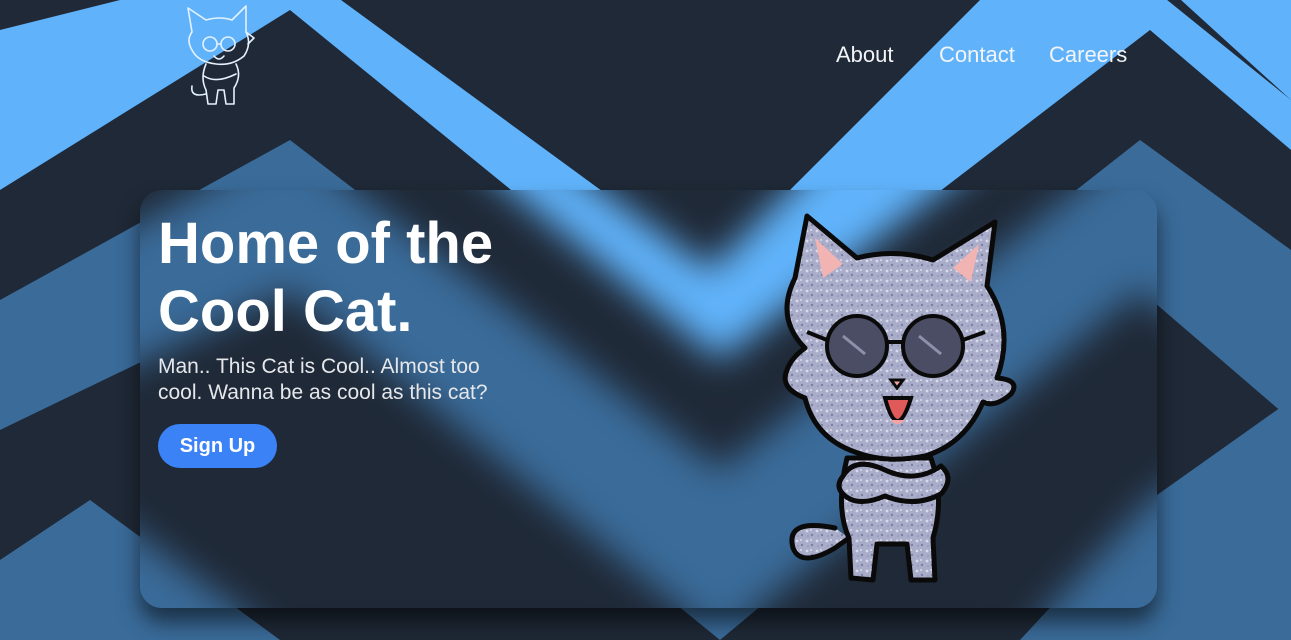 This screenshot has height=640, width=1291. What do you see at coordinates (1088, 55) in the screenshot?
I see `nav-careers-link: Careers` at bounding box center [1088, 55].